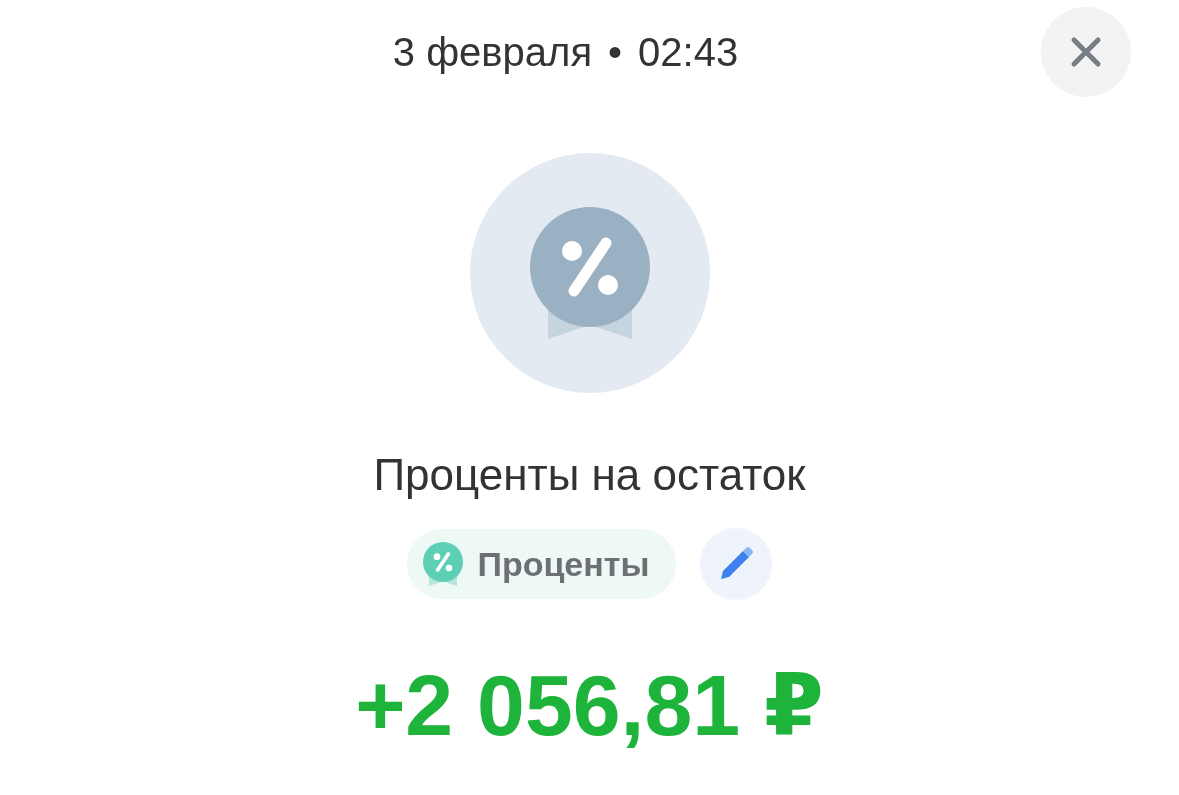 The image size is (1179, 795). I want to click on transaction-title: Проценты на остаток, so click(589, 475).